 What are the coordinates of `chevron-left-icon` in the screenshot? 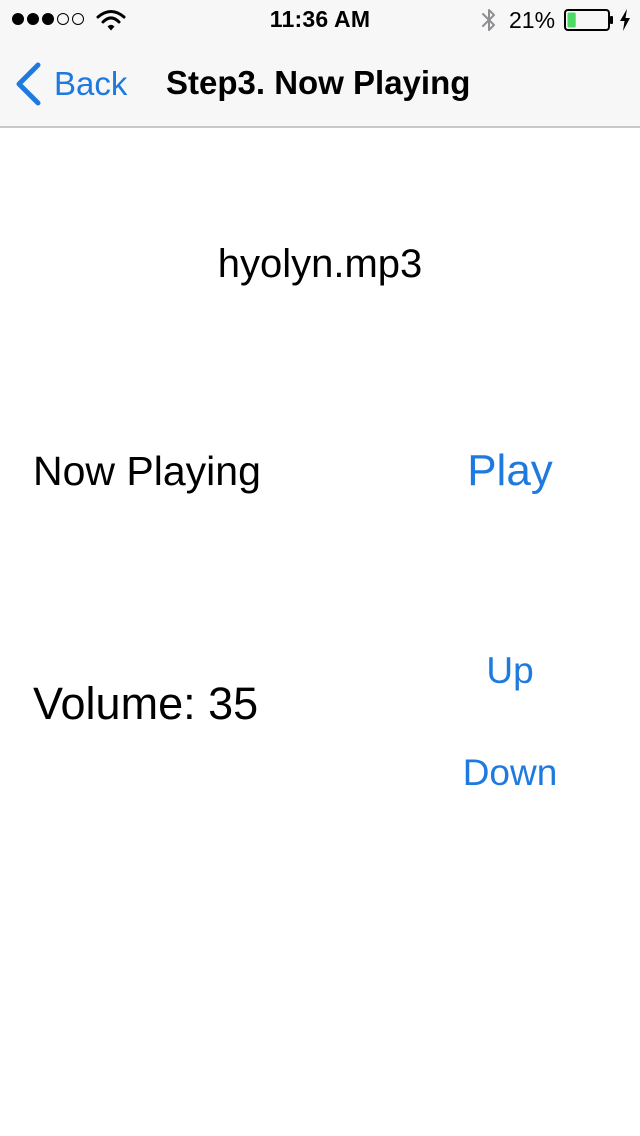 It's located at (28, 84).